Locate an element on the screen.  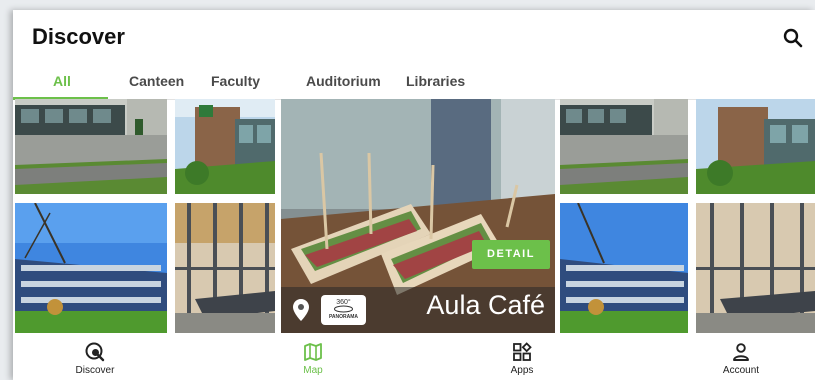
featured-place-name: Aula Café is located at coordinates (485, 305).